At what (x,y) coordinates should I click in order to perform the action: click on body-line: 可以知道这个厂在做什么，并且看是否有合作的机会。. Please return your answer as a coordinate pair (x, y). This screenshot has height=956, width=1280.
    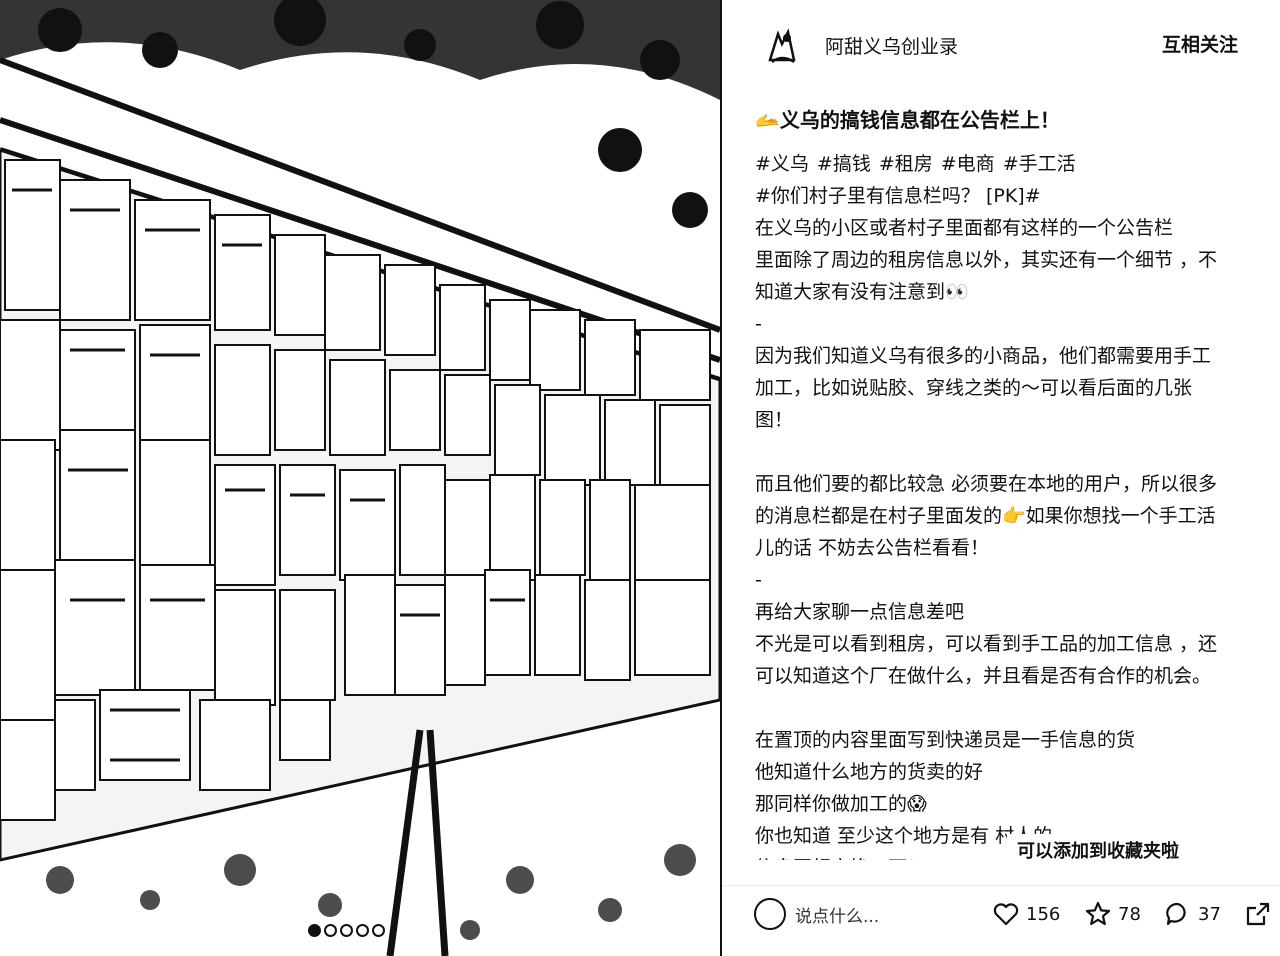
    Looking at the image, I should click on (983, 676).